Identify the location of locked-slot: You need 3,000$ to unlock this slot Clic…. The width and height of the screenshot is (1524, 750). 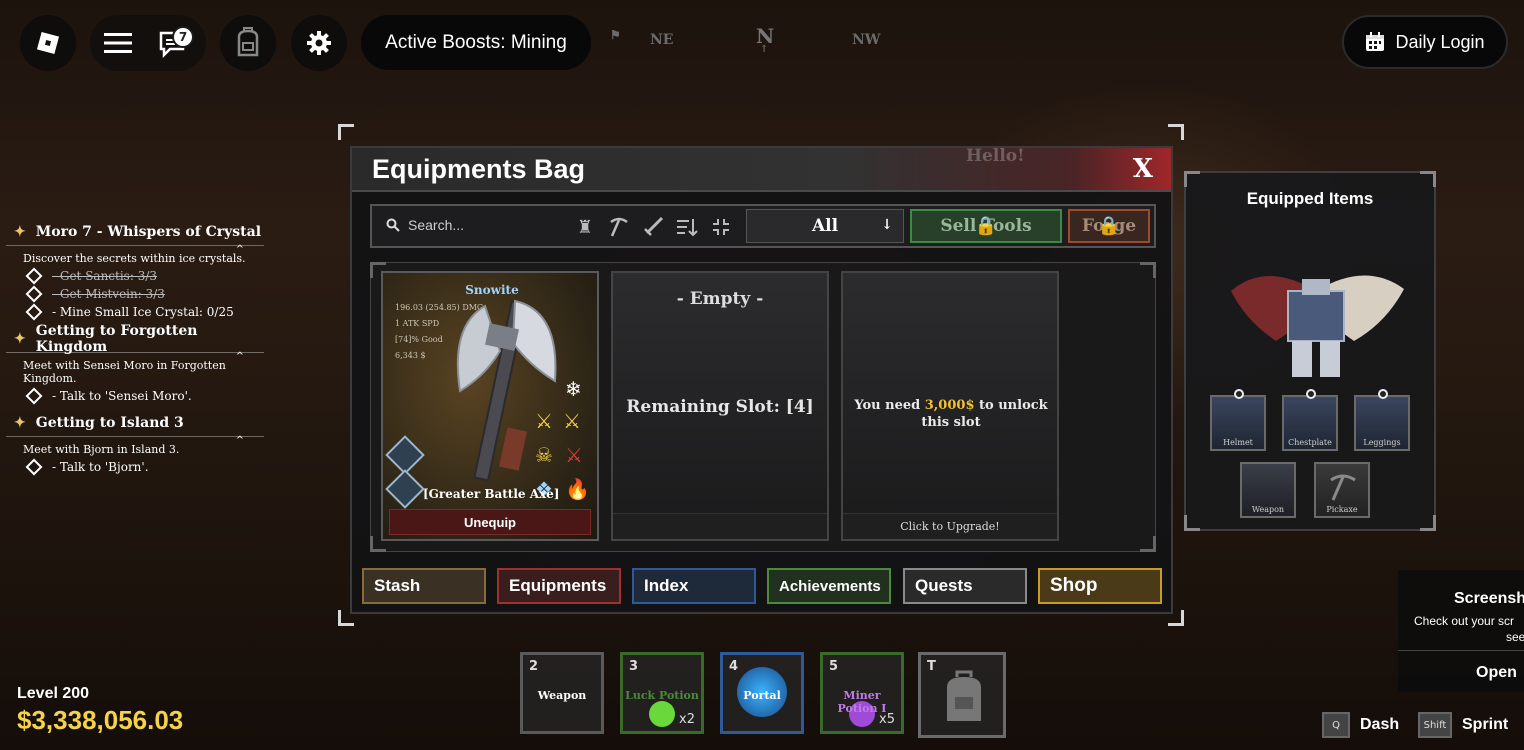
(950, 406).